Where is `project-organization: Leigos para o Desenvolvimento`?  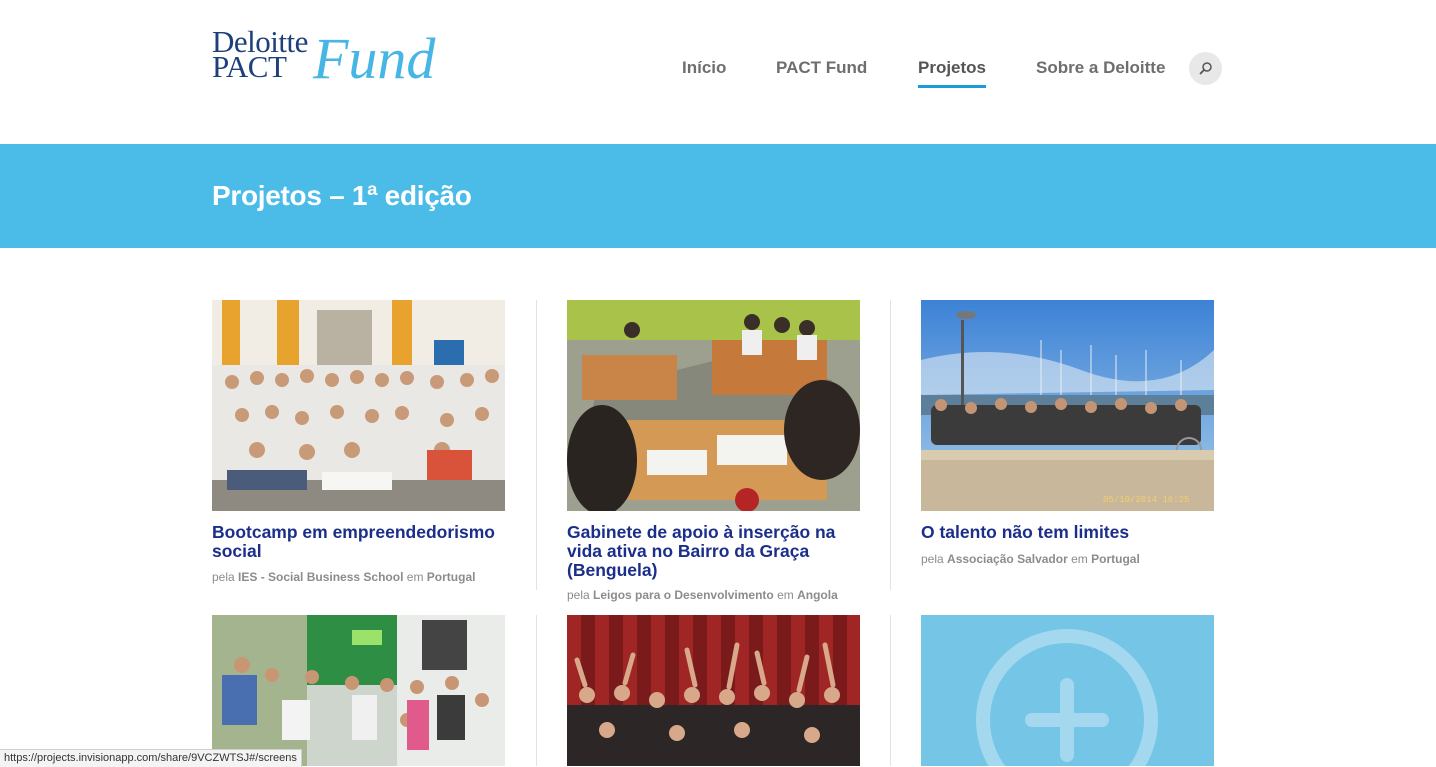 project-organization: Leigos para o Desenvolvimento is located at coordinates (683, 595).